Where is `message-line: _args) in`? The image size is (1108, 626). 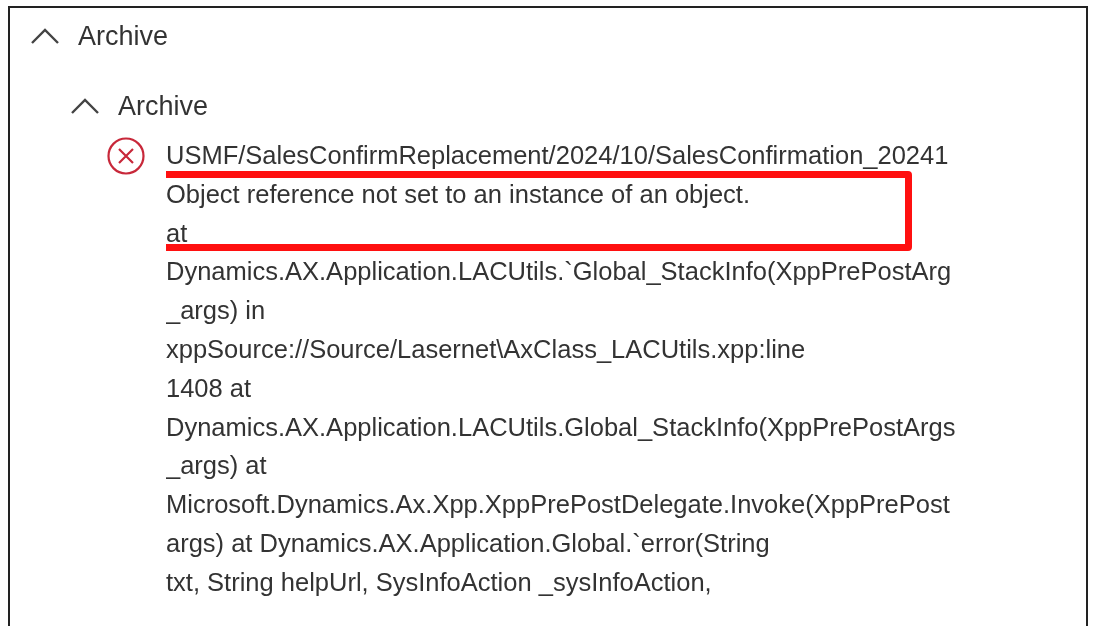 message-line: _args) in is located at coordinates (216, 311).